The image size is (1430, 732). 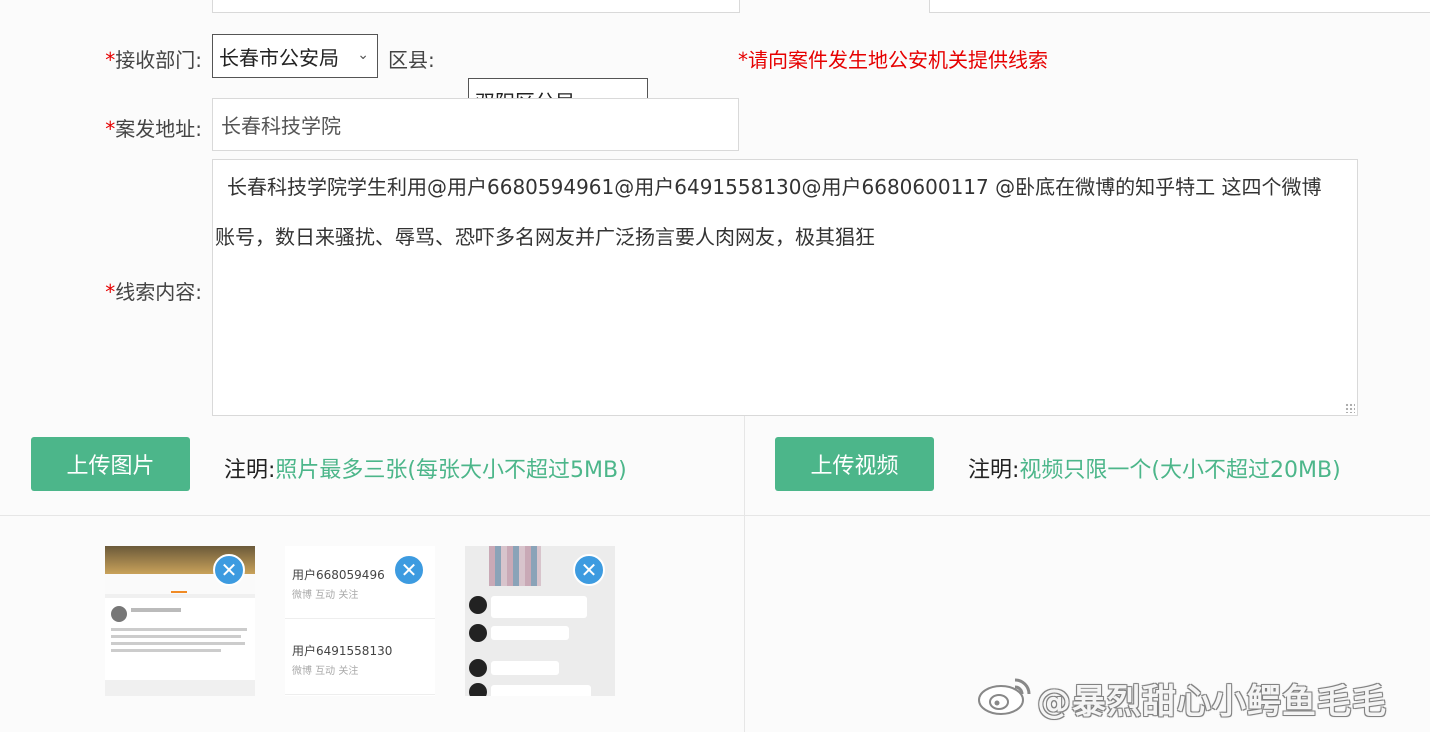 What do you see at coordinates (110, 464) in the screenshot?
I see `upload-image-button: 上传图片` at bounding box center [110, 464].